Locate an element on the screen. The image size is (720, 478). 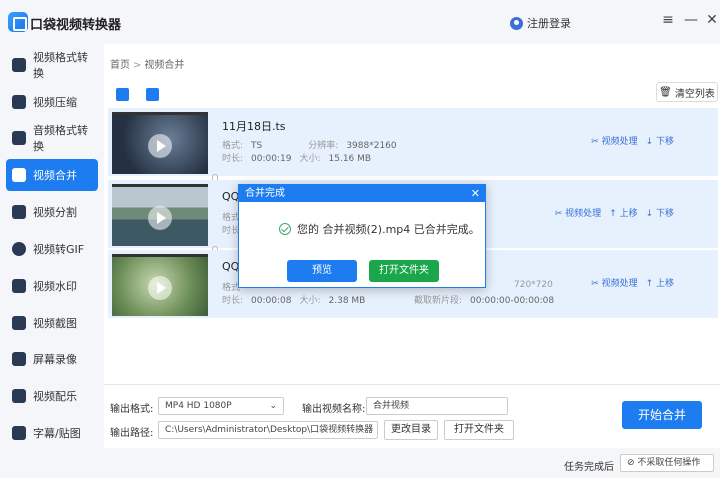
sidebar-item-split: 视频分割 is located at coordinates (52, 212).